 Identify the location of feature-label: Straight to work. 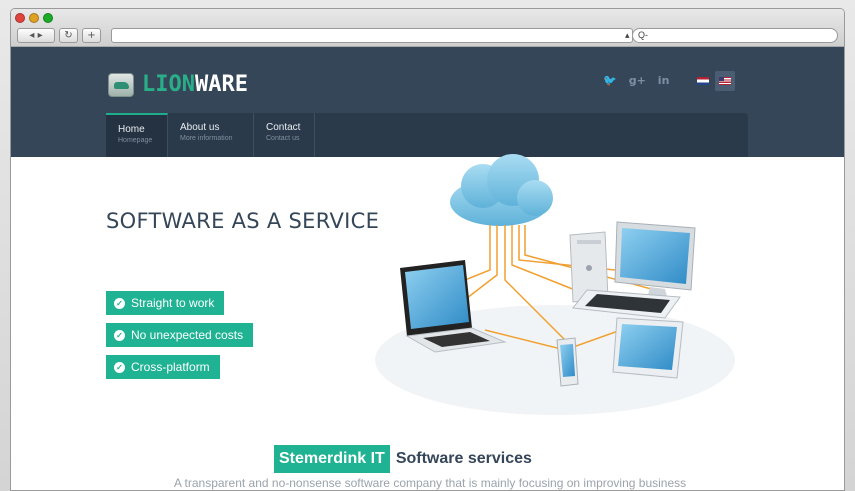
(173, 303).